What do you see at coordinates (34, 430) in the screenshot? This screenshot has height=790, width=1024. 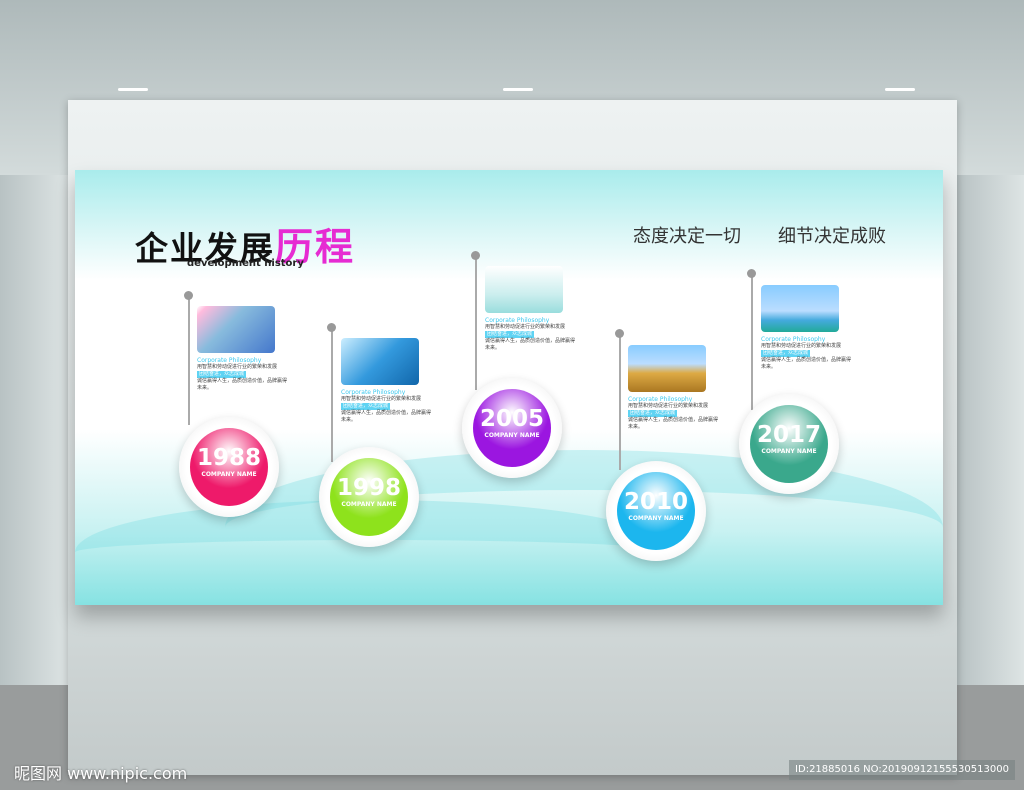 I see `left-wall` at bounding box center [34, 430].